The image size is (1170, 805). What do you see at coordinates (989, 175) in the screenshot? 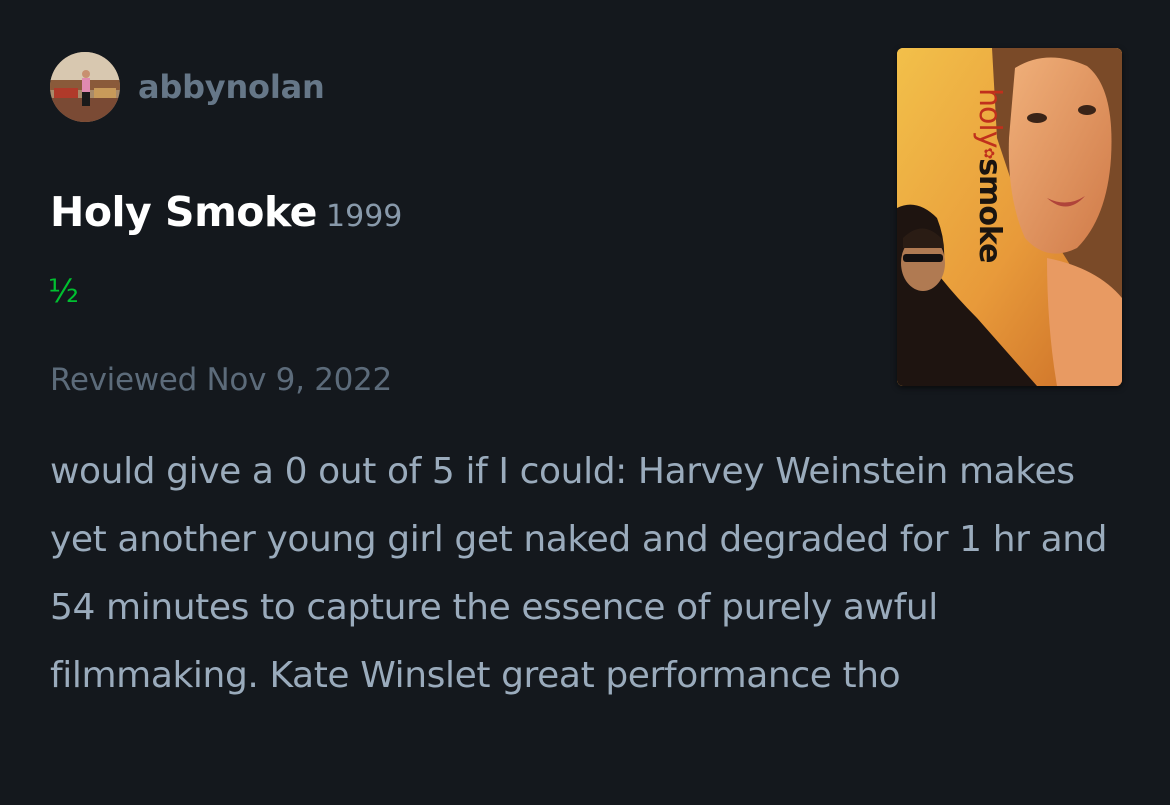
I see `poster-title: holy✿smoke` at bounding box center [989, 175].